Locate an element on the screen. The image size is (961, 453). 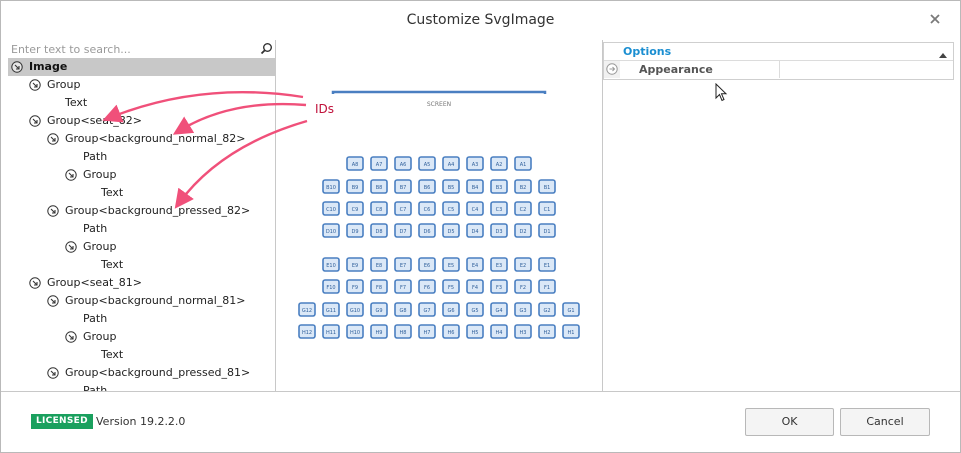
seat: F3 is located at coordinates (499, 286).